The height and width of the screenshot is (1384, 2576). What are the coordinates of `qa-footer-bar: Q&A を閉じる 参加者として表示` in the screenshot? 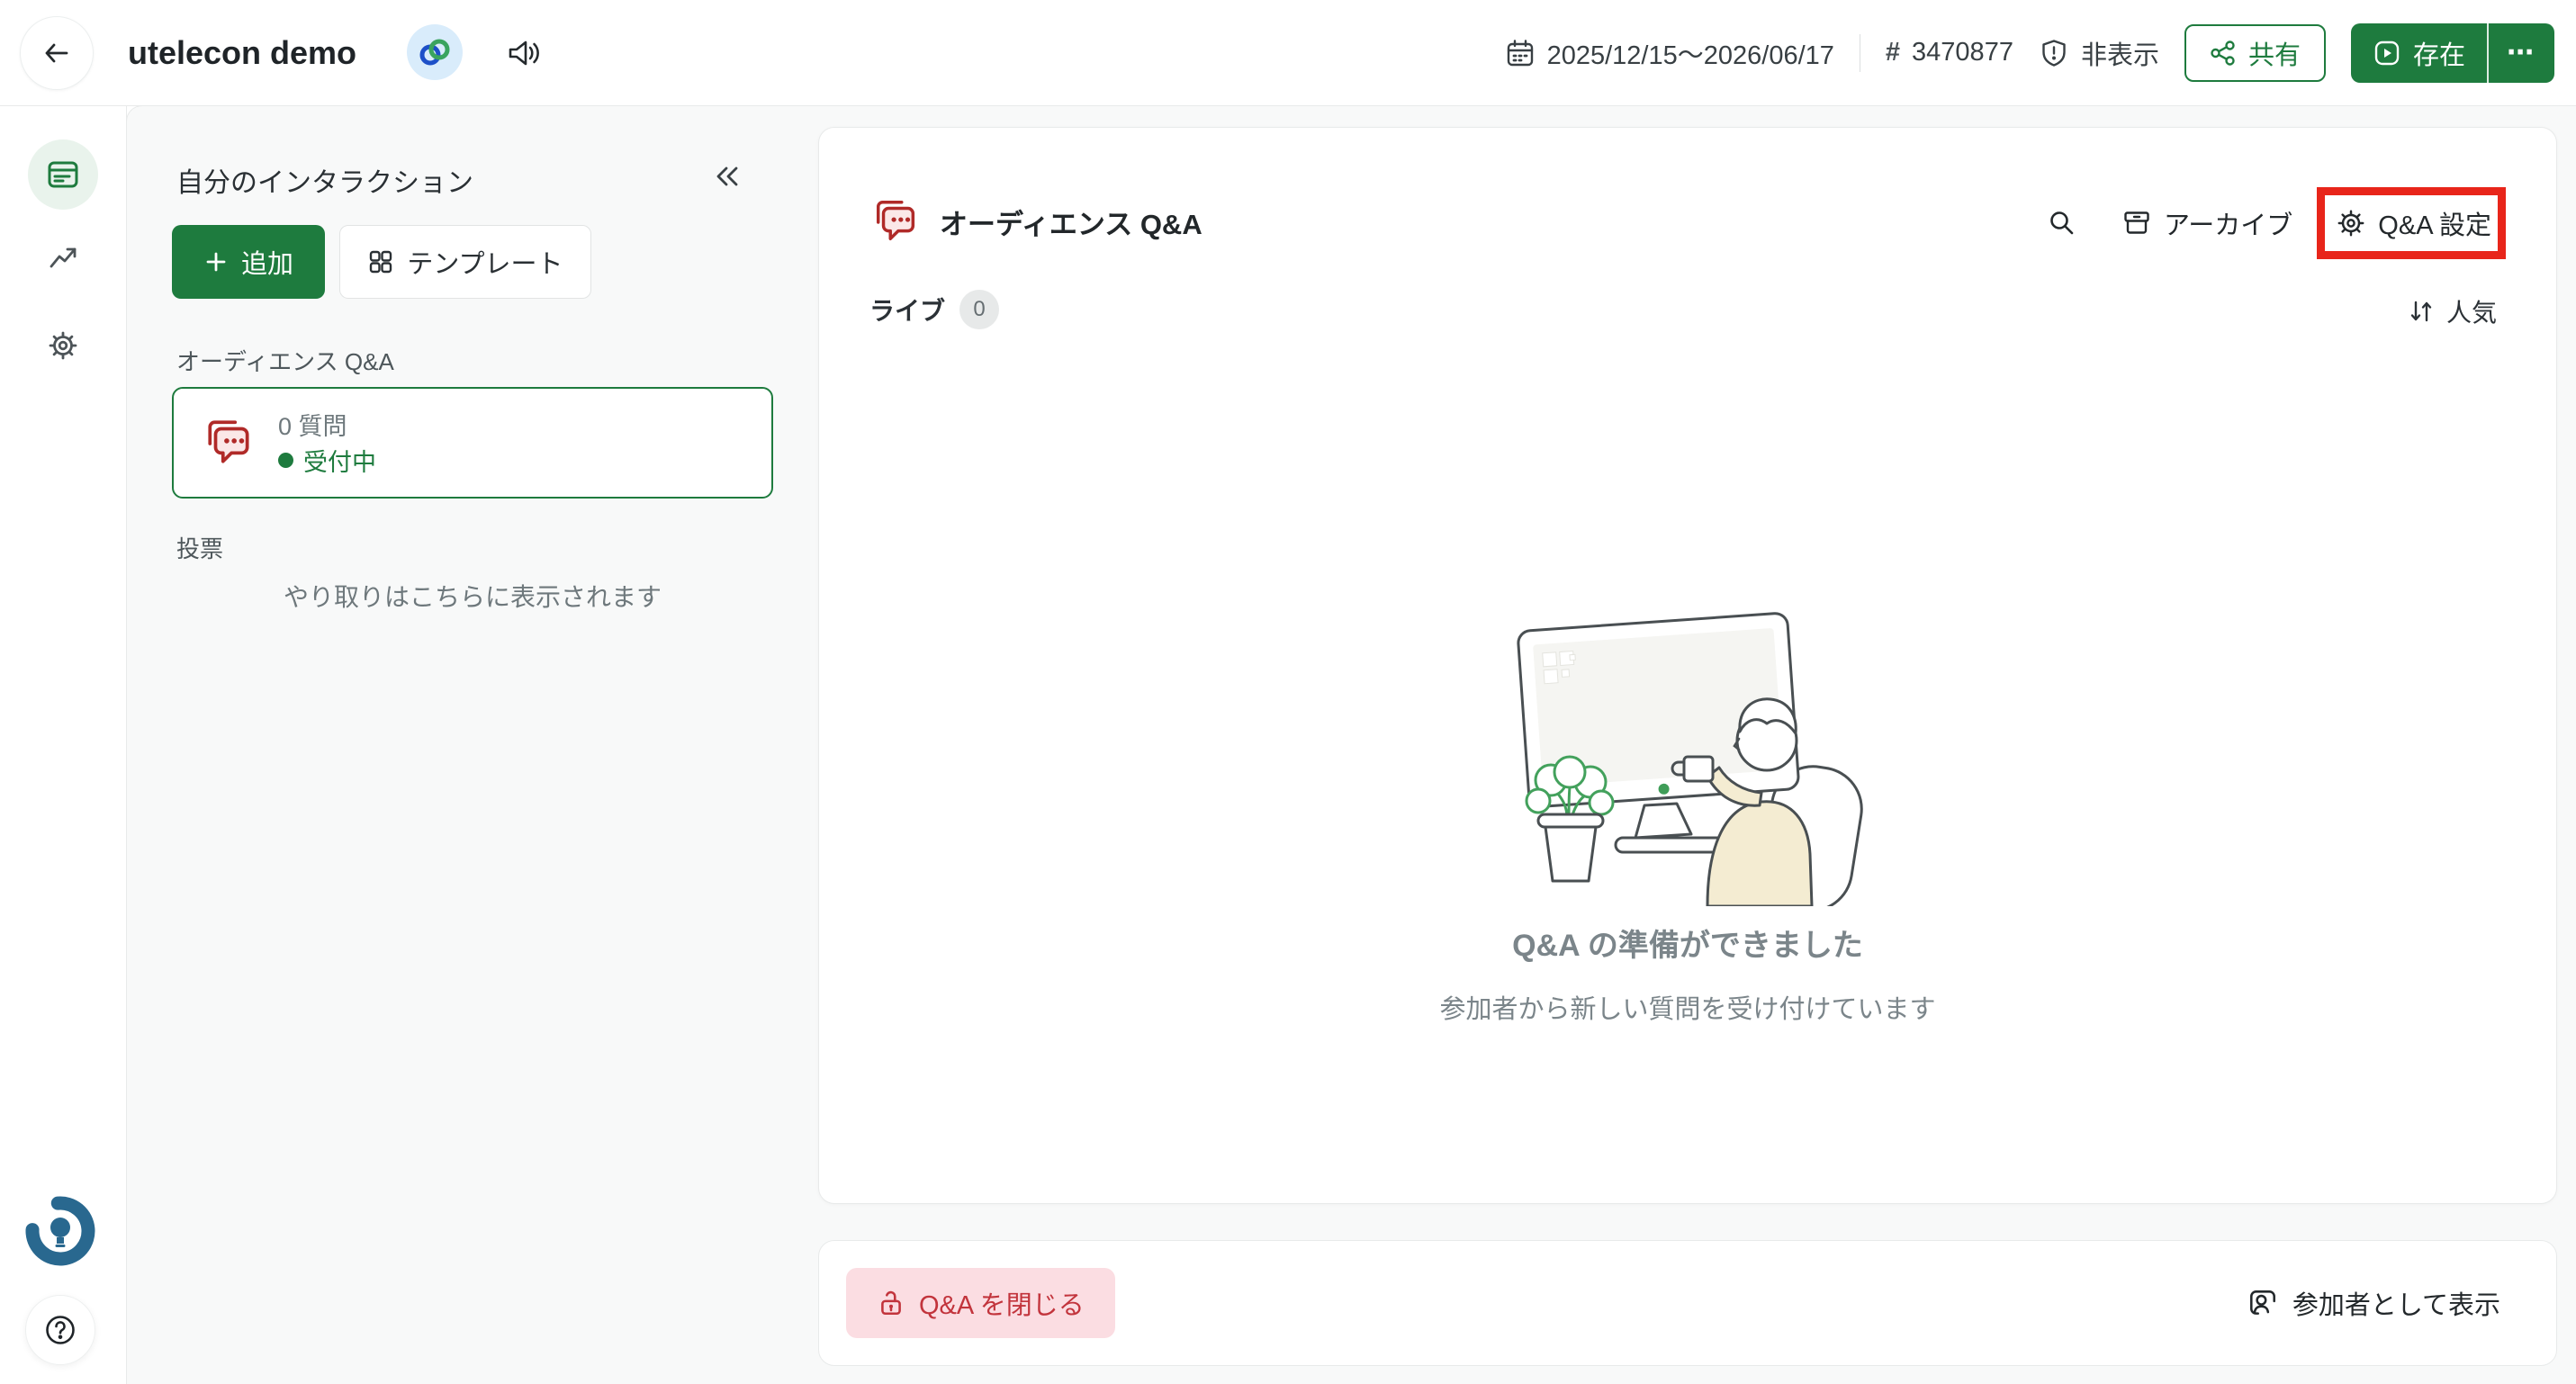 It's located at (1687, 1303).